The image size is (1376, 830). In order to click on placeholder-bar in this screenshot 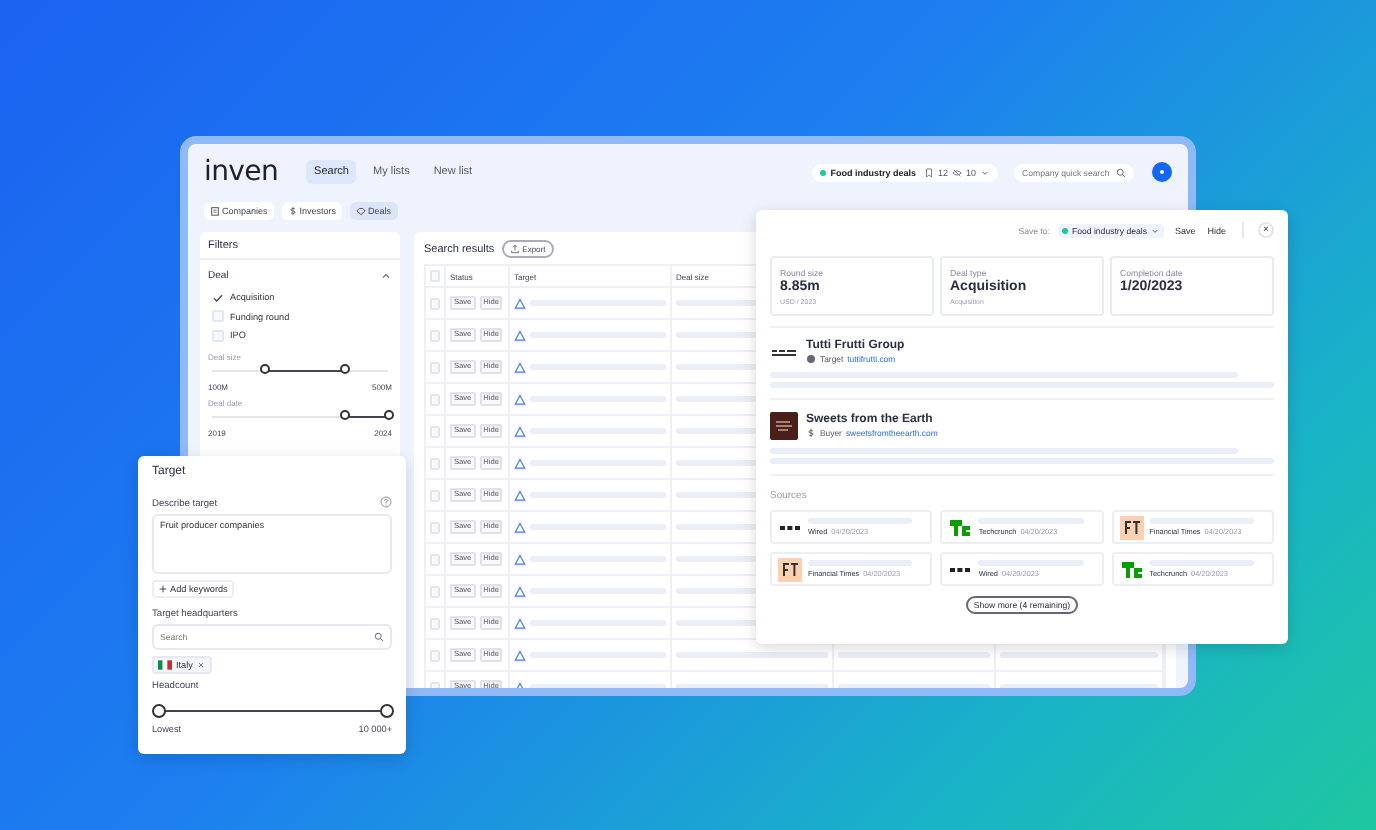, I will do `click(598, 685)`.